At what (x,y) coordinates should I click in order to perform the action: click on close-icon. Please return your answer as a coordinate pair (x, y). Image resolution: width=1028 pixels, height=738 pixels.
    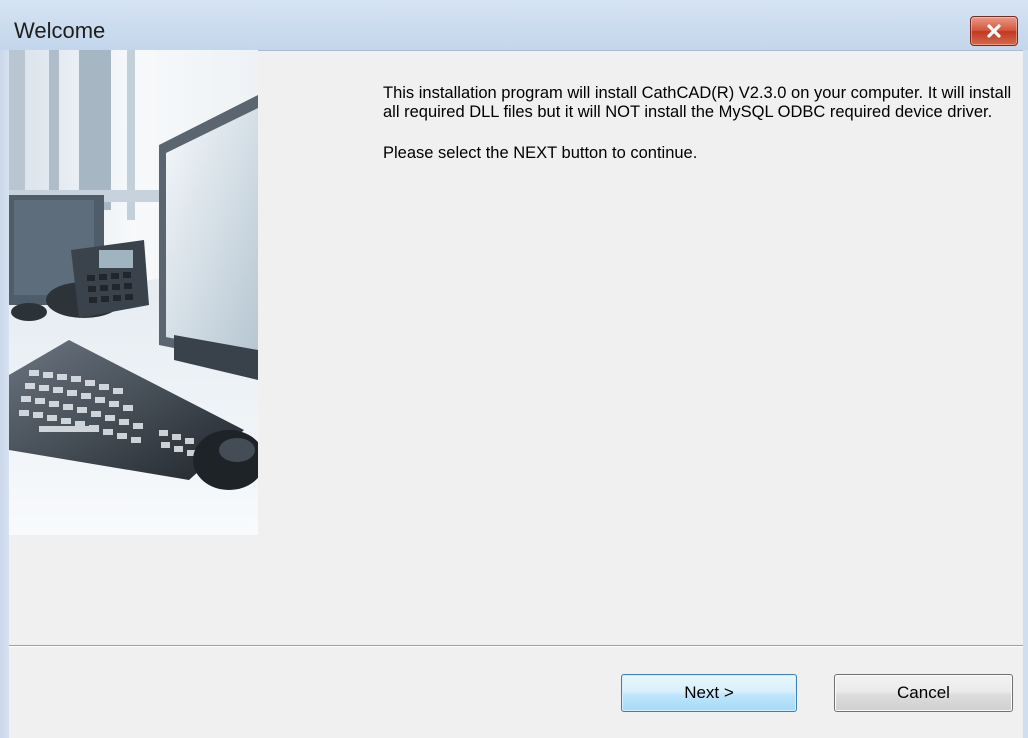
    Looking at the image, I should click on (994, 31).